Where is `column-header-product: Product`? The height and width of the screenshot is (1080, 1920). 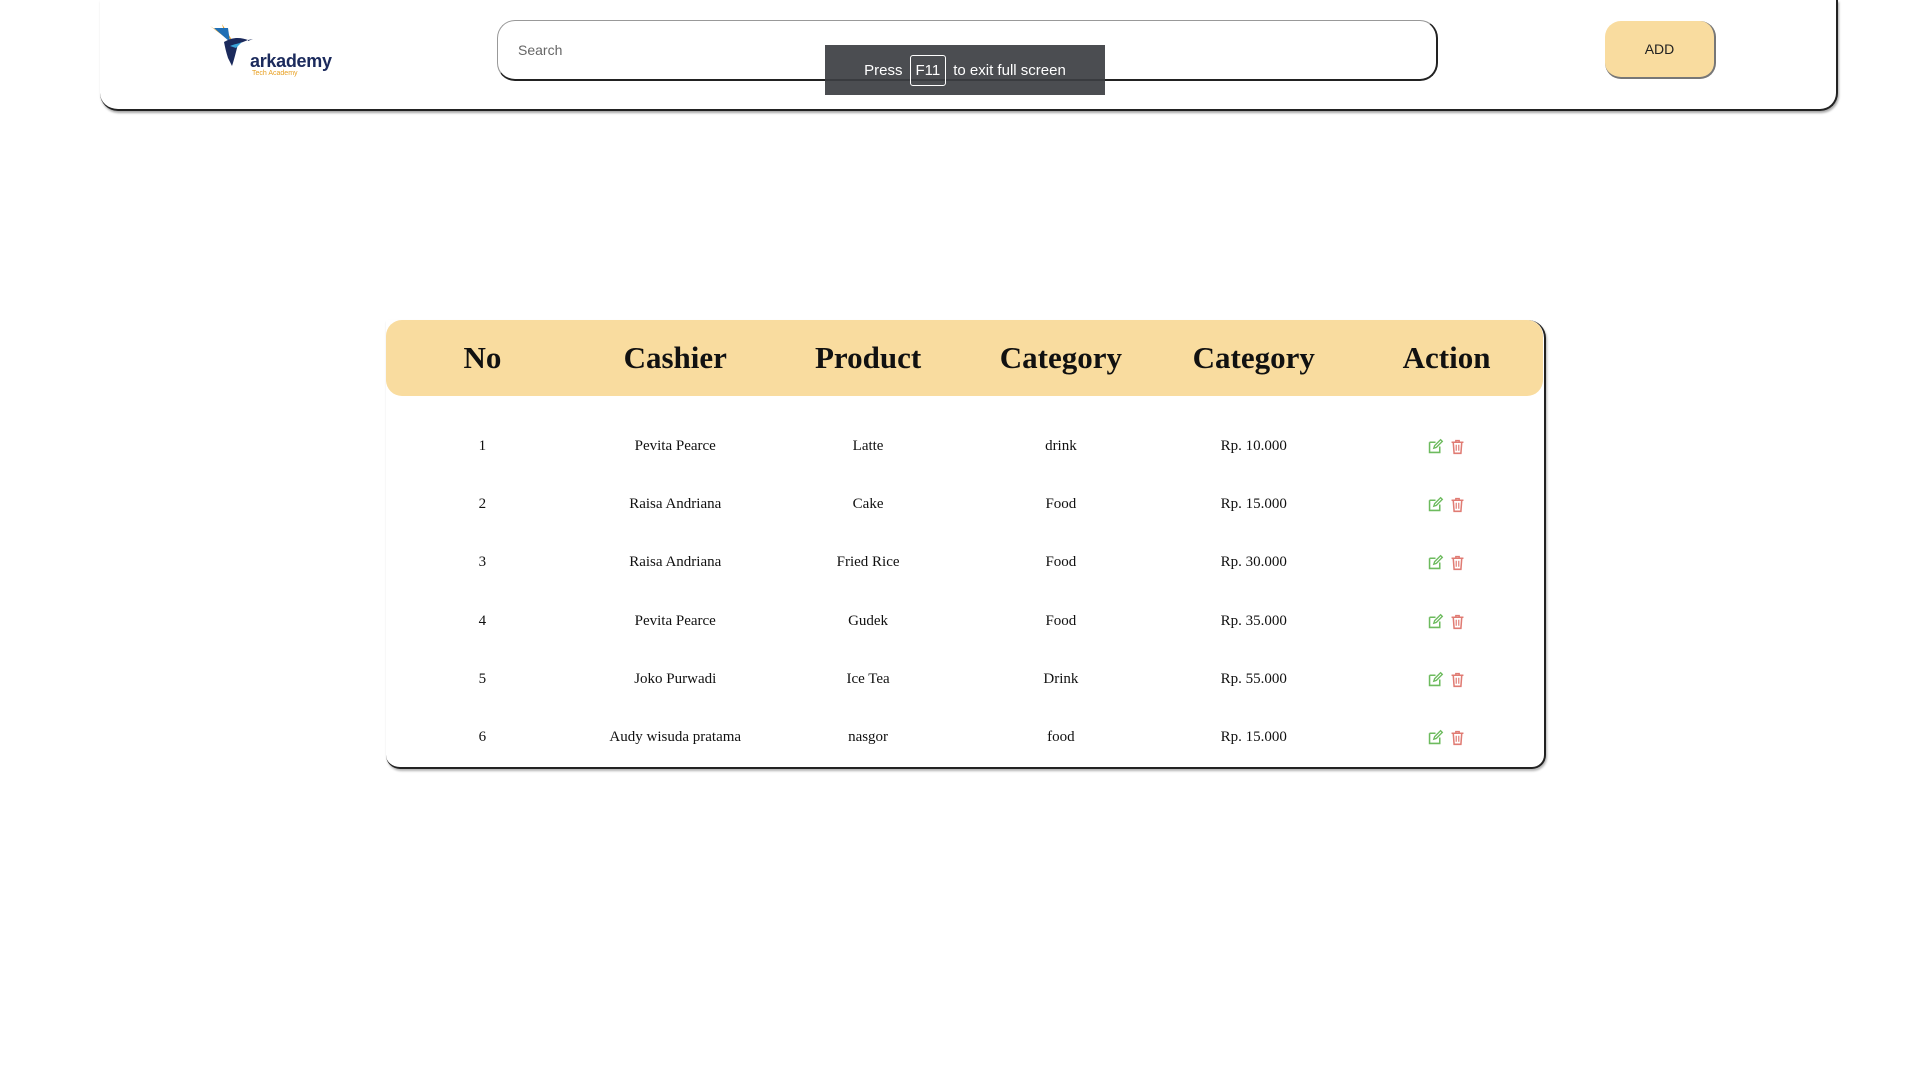 column-header-product: Product is located at coordinates (868, 357).